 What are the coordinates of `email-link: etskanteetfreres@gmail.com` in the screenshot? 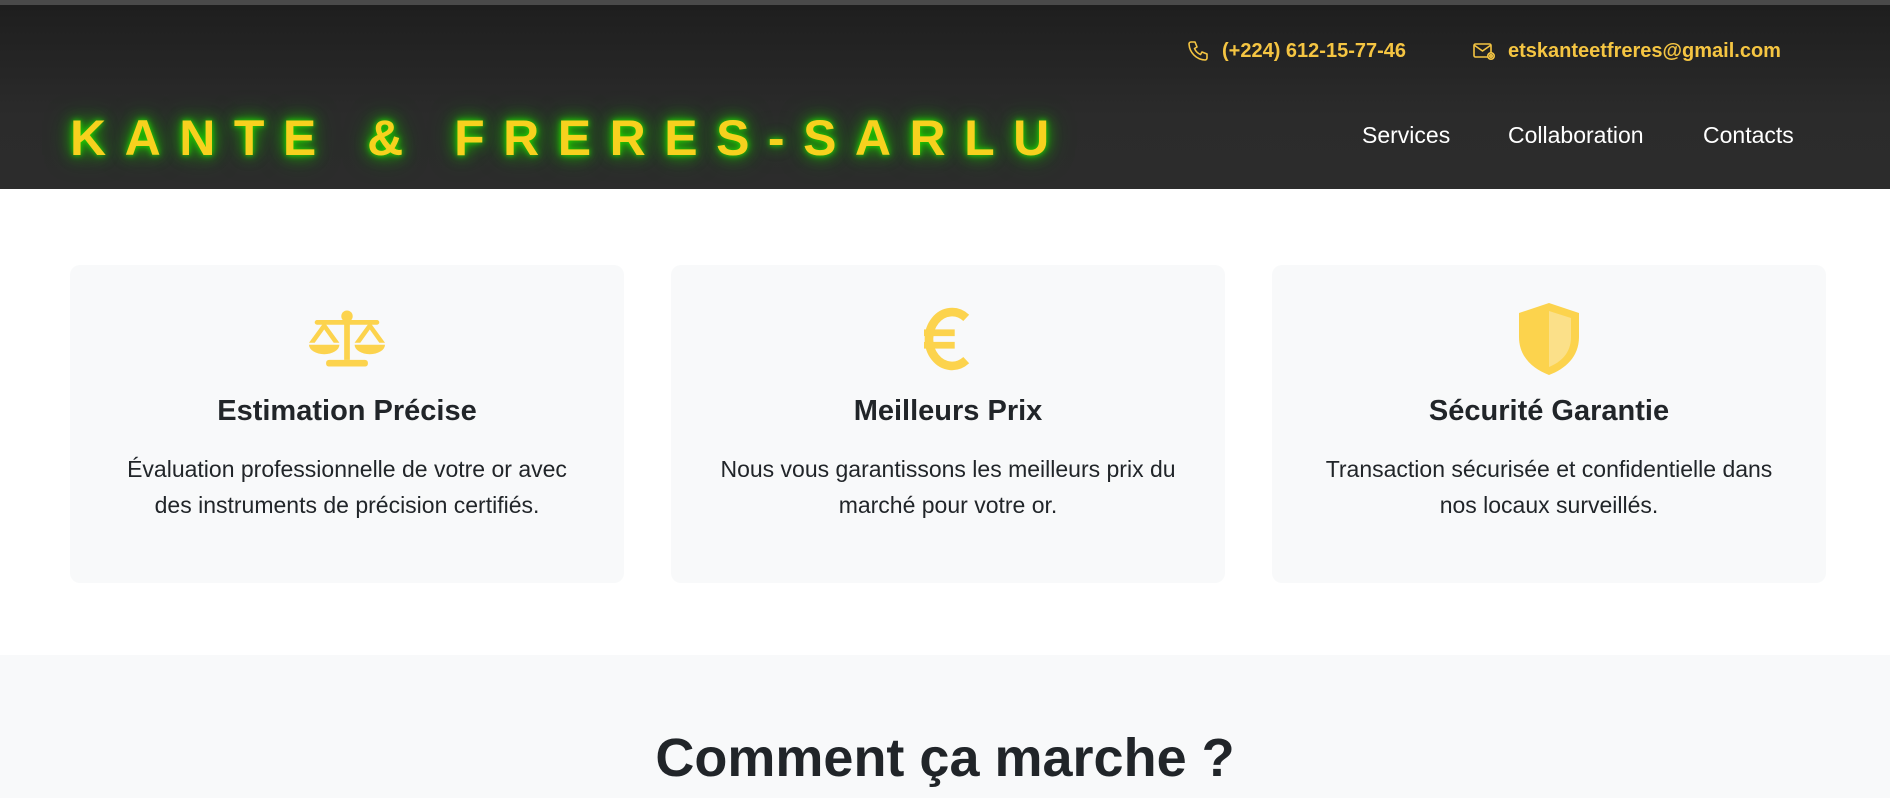 It's located at (1626, 51).